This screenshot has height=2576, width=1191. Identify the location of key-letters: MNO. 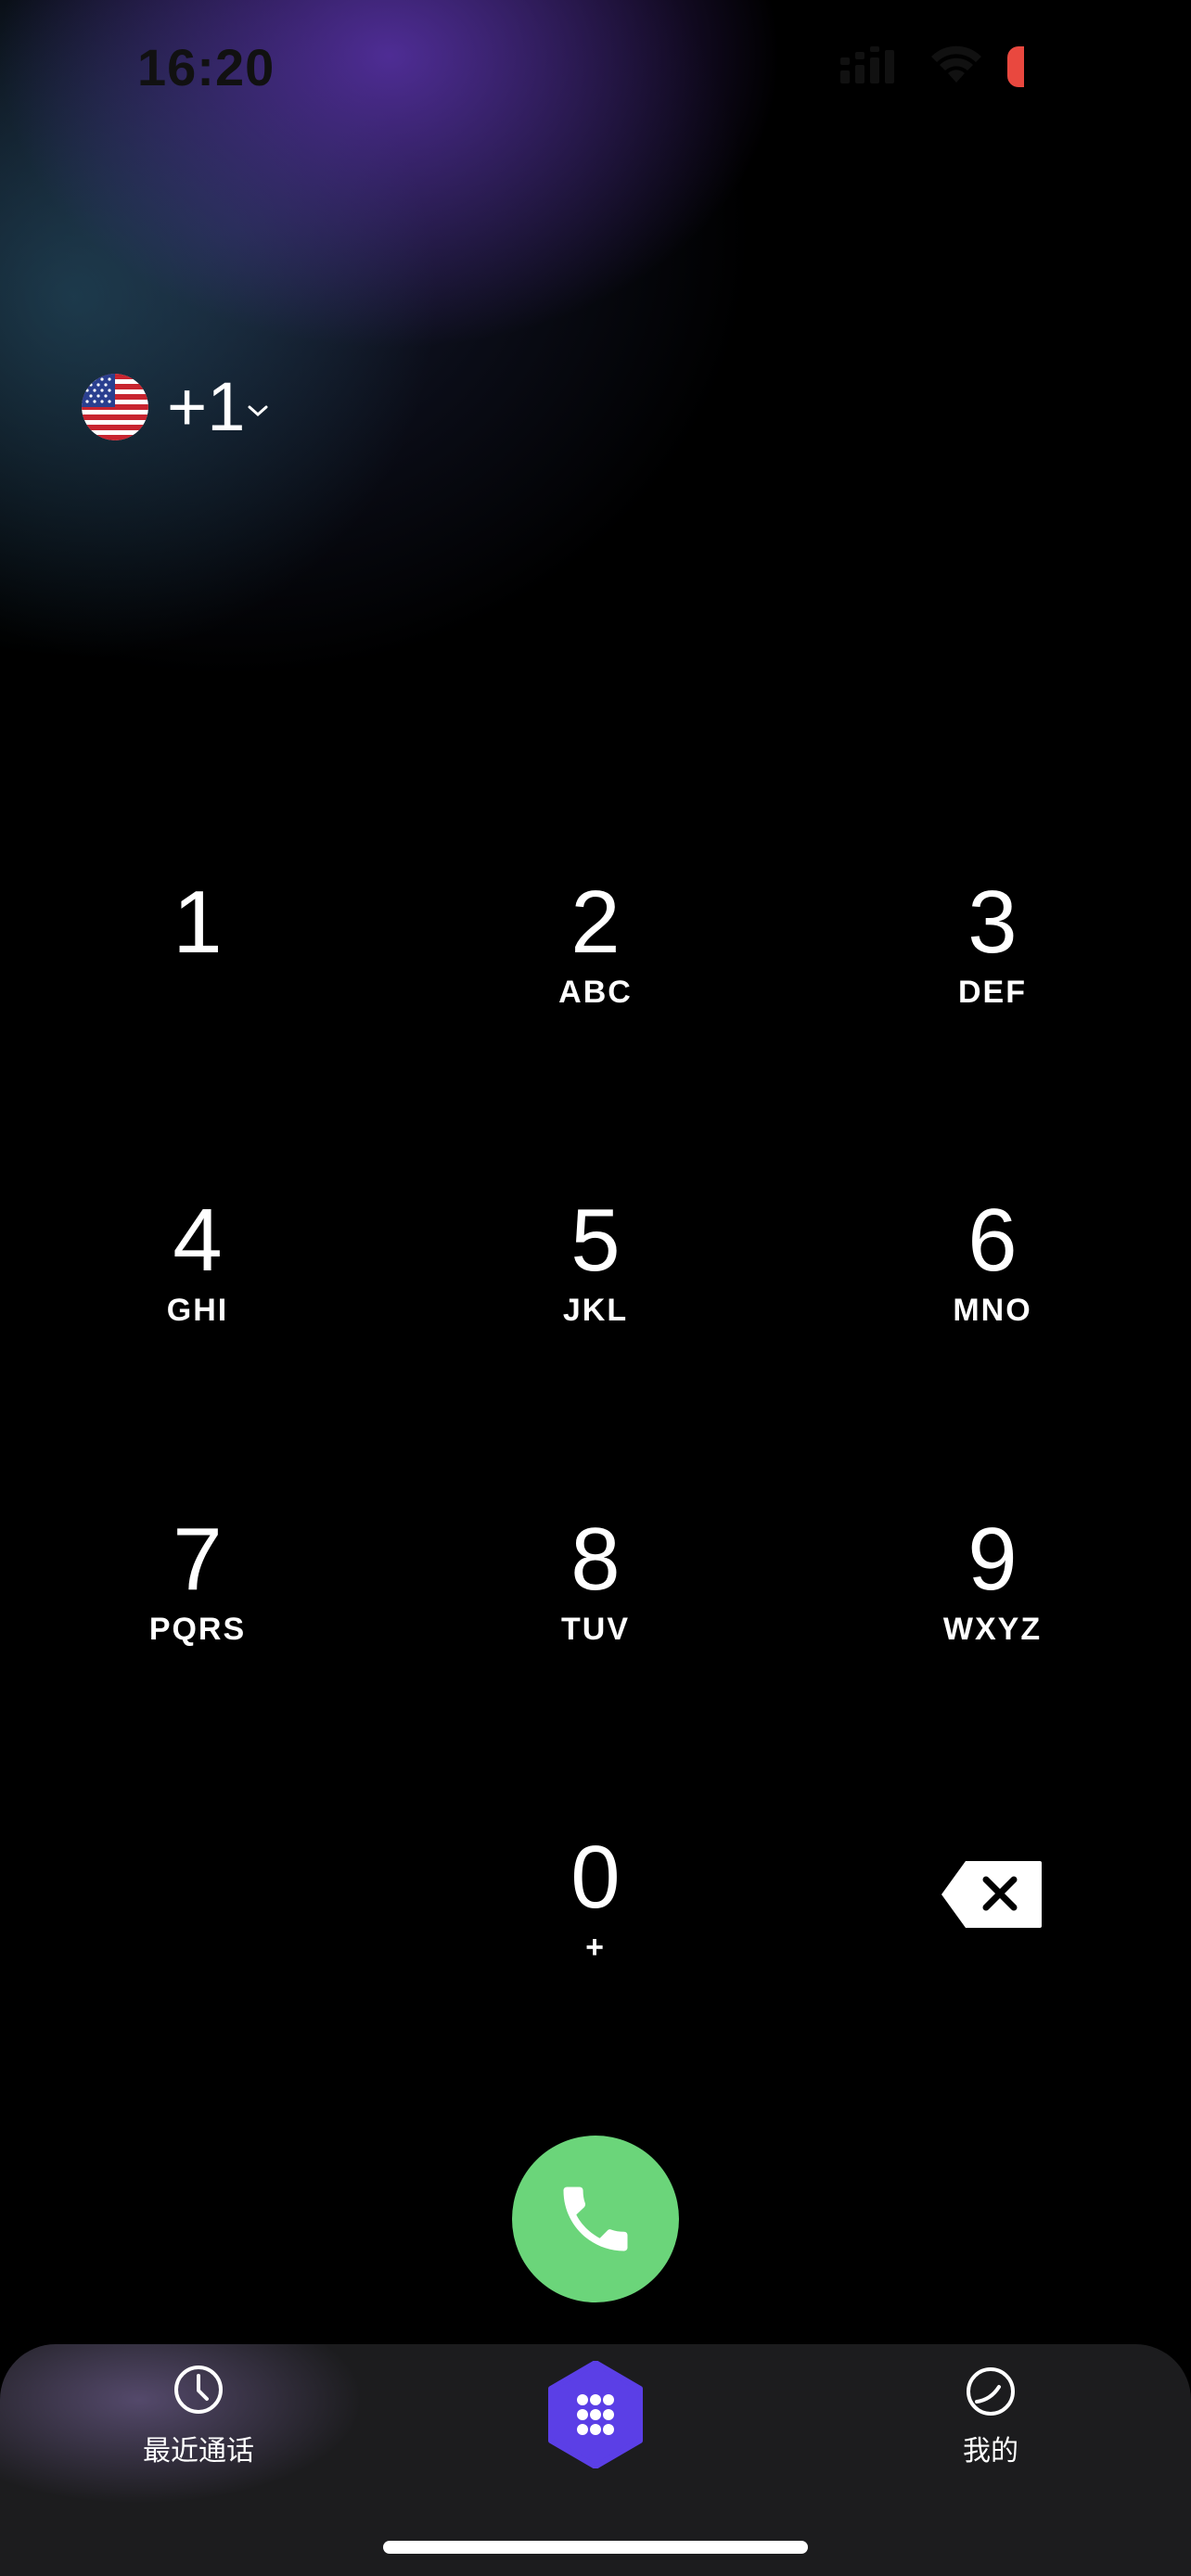
(992, 1310).